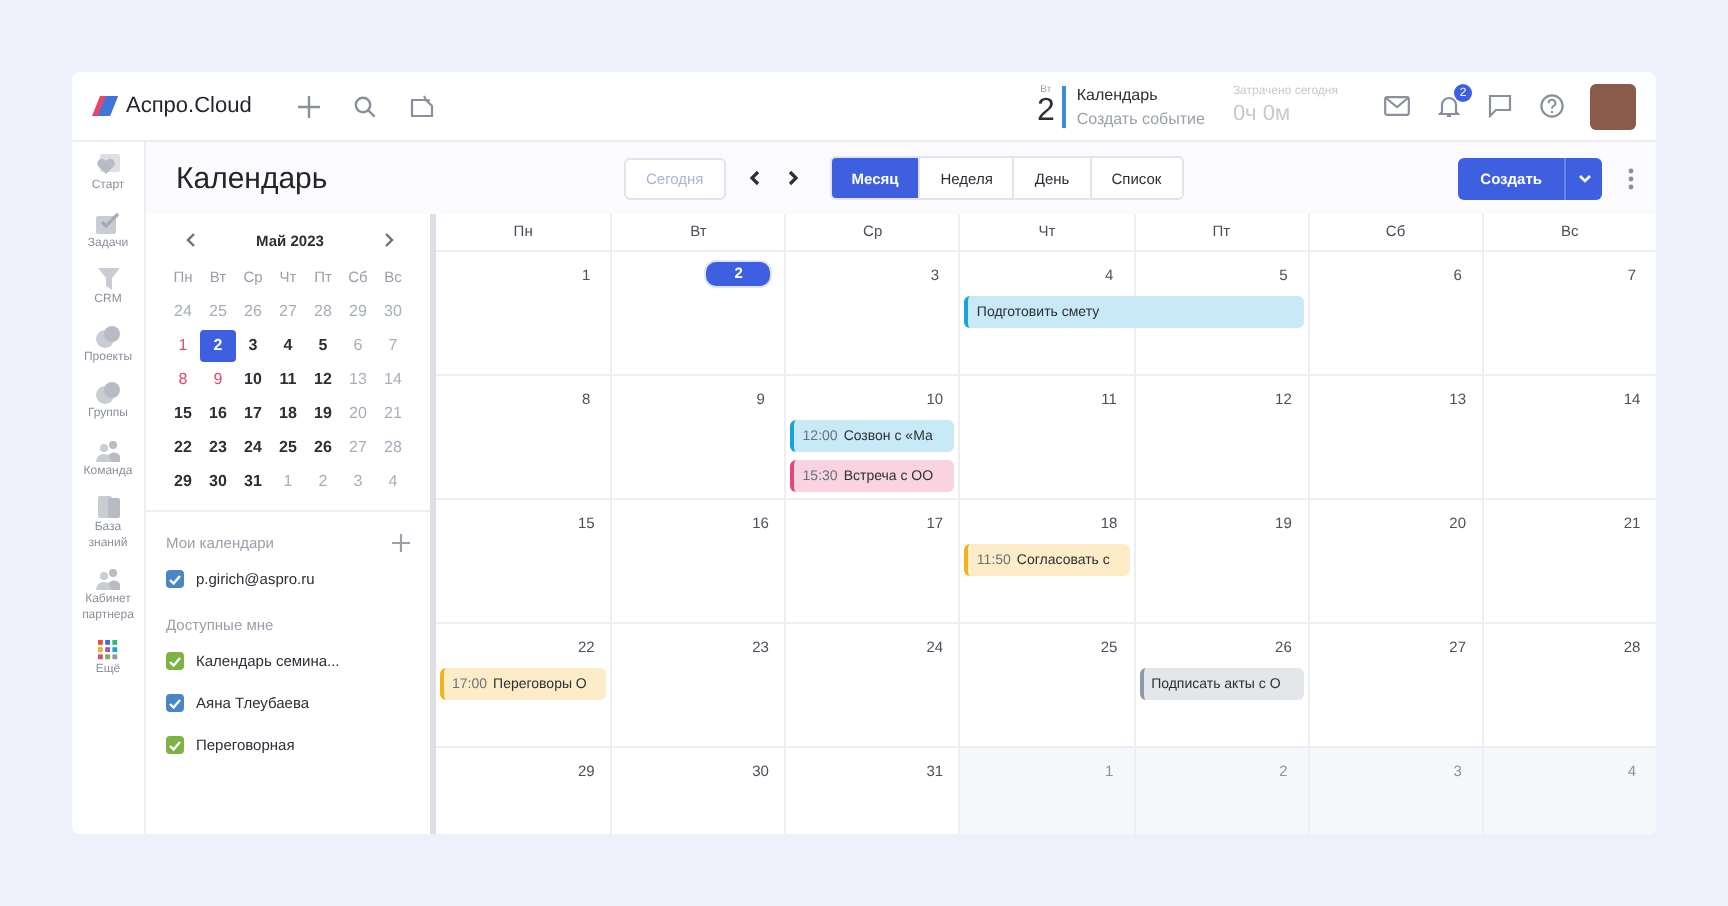  I want to click on date-cell: 13, so click(358, 380).